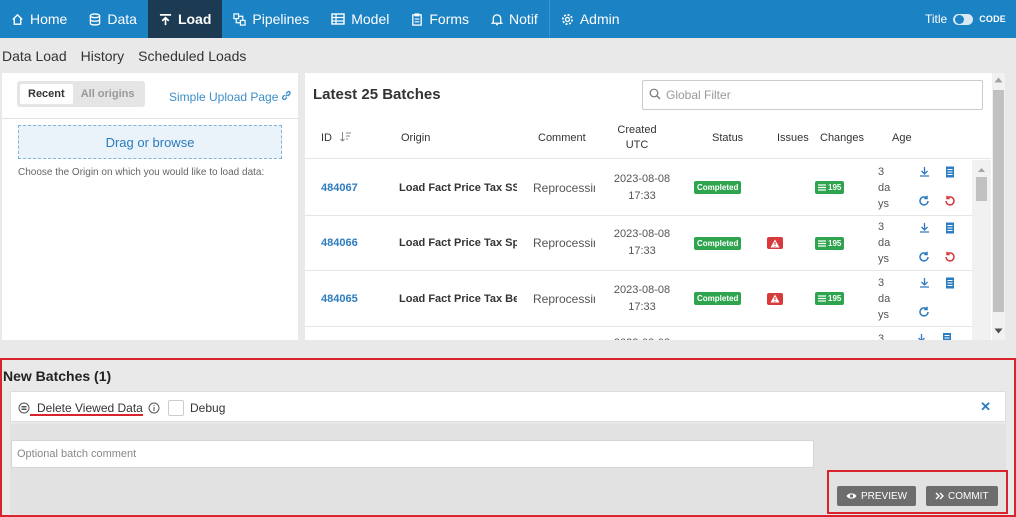 Image resolution: width=1016 pixels, height=517 pixels. Describe the element at coordinates (963, 19) in the screenshot. I see `title-code-toggle` at that location.